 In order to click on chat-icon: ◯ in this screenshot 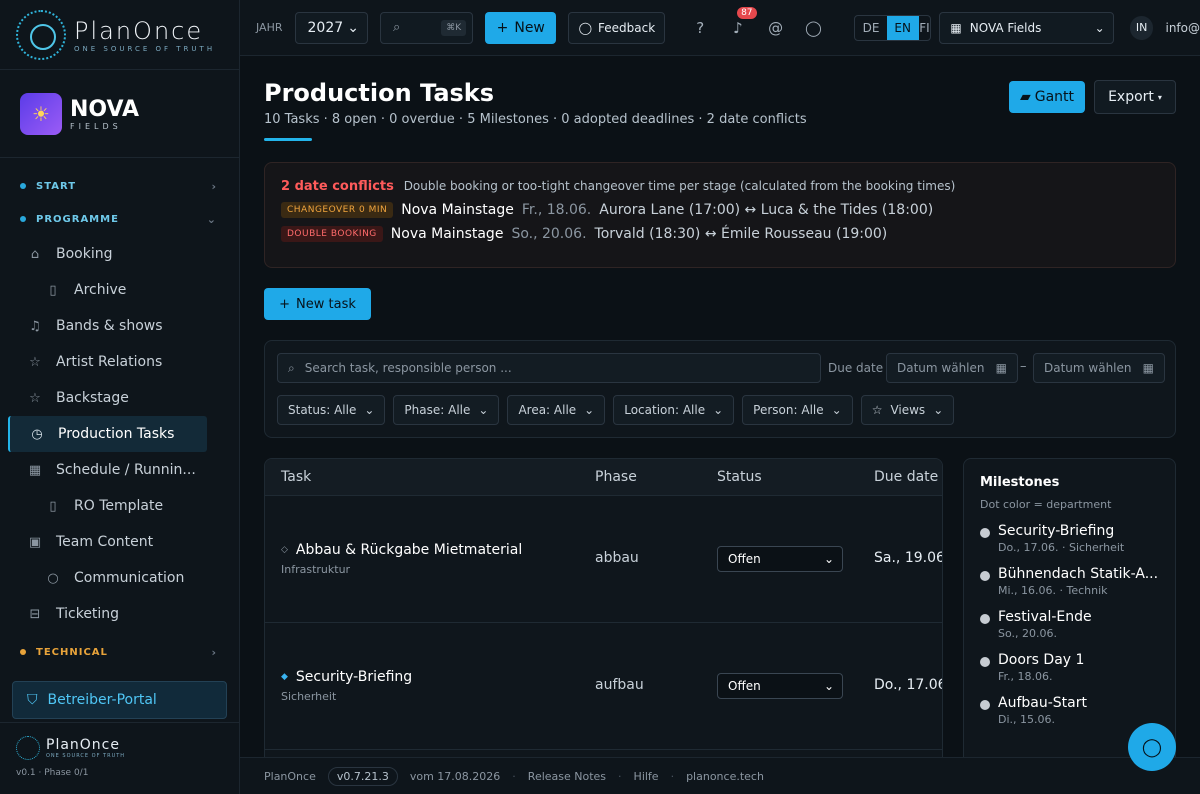, I will do `click(814, 28)`.